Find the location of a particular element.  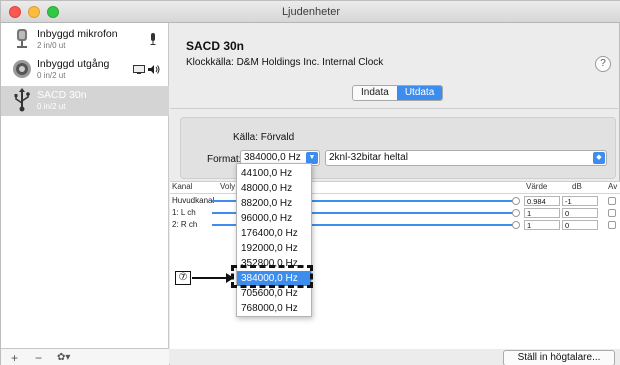

output-speaker-icon is located at coordinates (154, 69).